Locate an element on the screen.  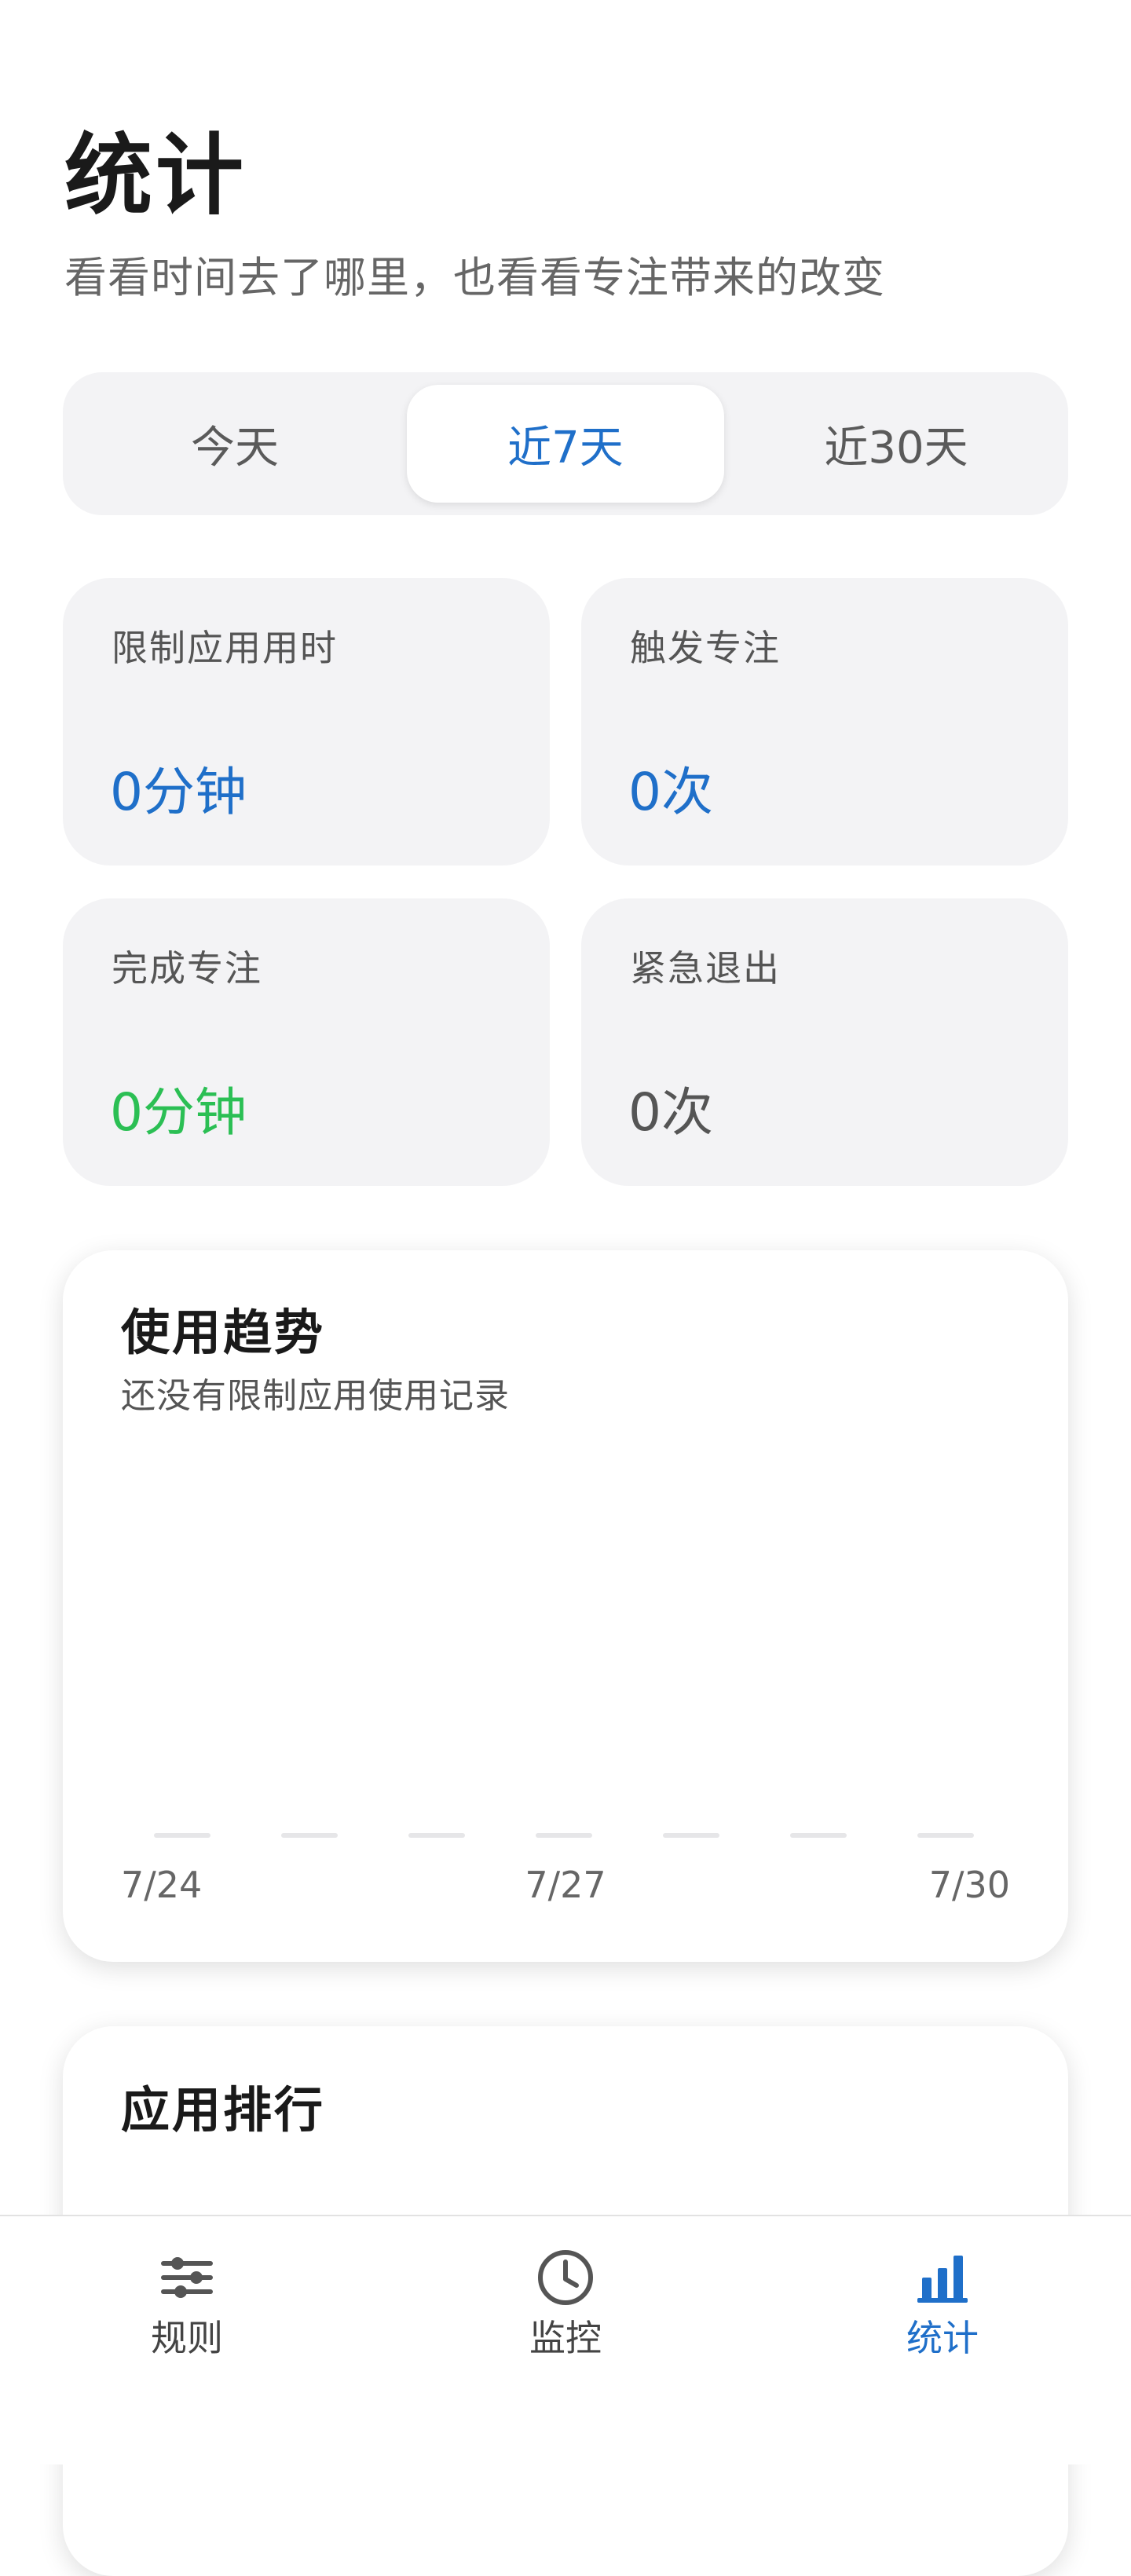
app-ranking-title: 应用排行 is located at coordinates (223, 2110).